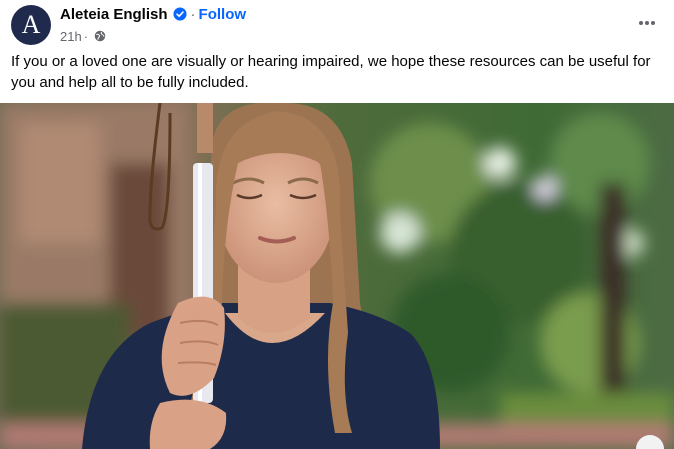 The height and width of the screenshot is (449, 674). Describe the element at coordinates (337, 23) in the screenshot. I see `post-header: A Aleteia English · Follow 21h ·` at that location.